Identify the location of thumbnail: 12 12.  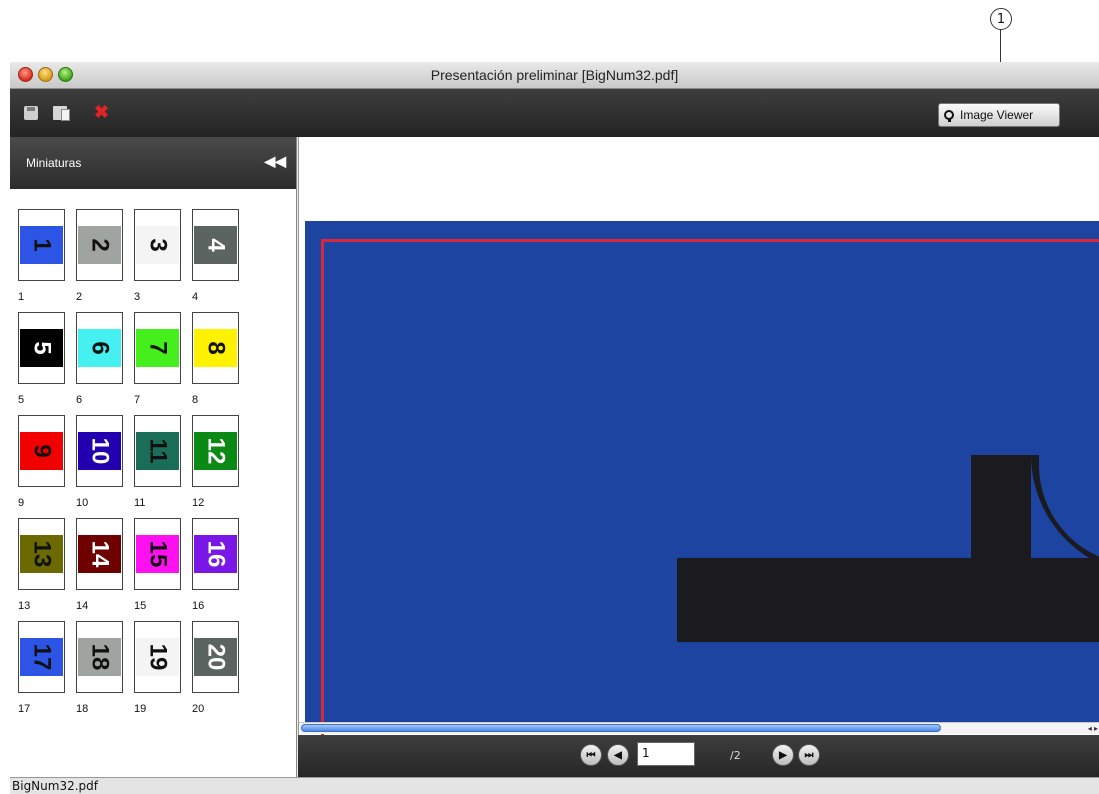
(215, 462).